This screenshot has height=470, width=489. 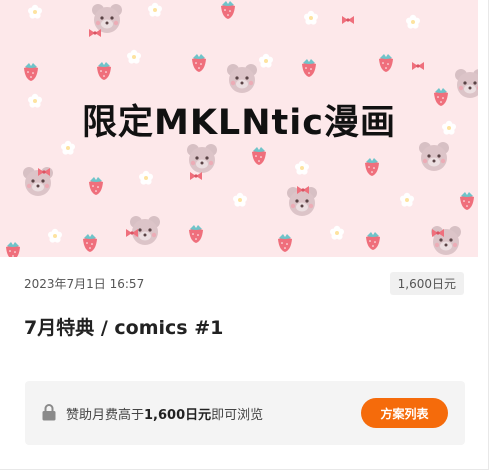 I want to click on locked-content-notice: 赞助月费高于1,600日元即可浏览 方案列表, so click(x=245, y=413).